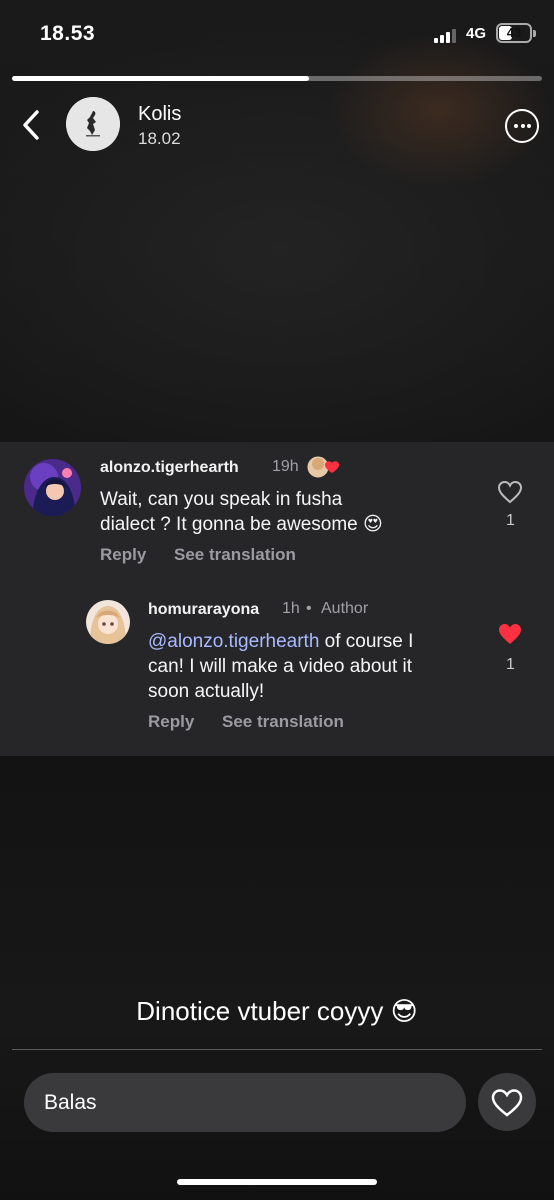 The image size is (554, 1200). Describe the element at coordinates (169, 468) in the screenshot. I see `commenter-username: alonzo.tigerhearth` at that location.